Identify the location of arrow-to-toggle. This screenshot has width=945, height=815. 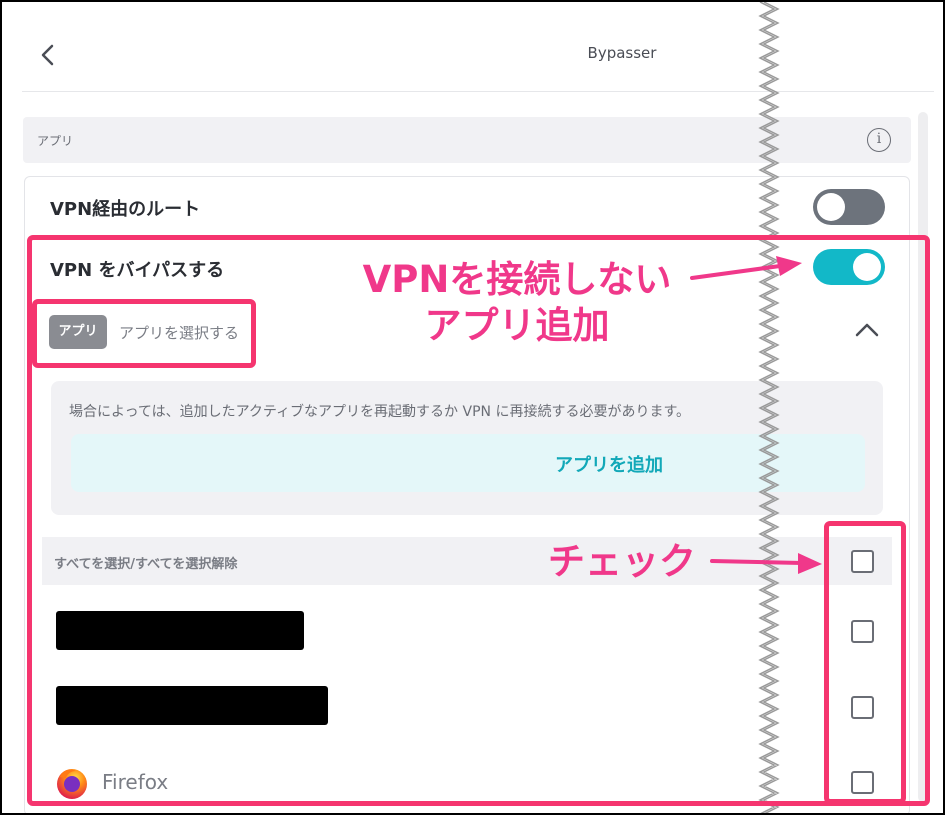
(746, 268).